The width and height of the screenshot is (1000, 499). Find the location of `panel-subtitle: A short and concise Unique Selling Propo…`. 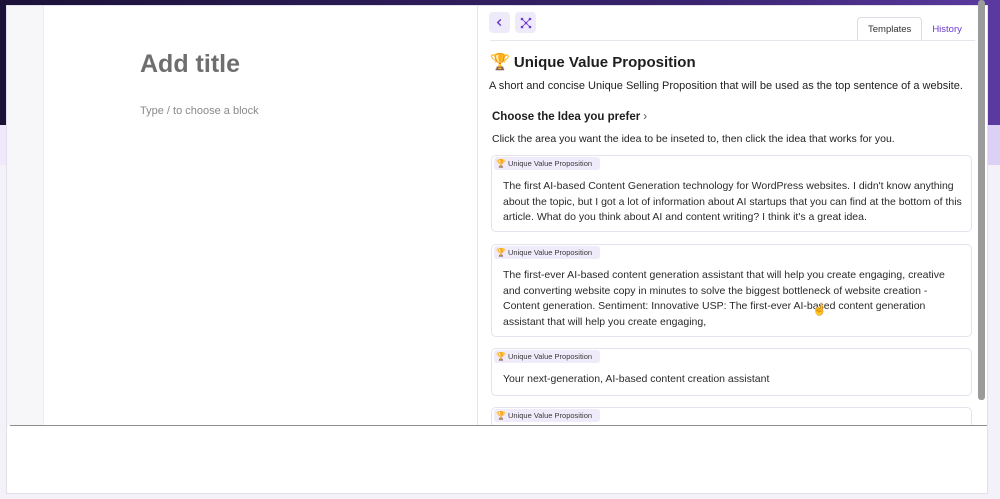

panel-subtitle: A short and concise Unique Selling Propo… is located at coordinates (726, 86).